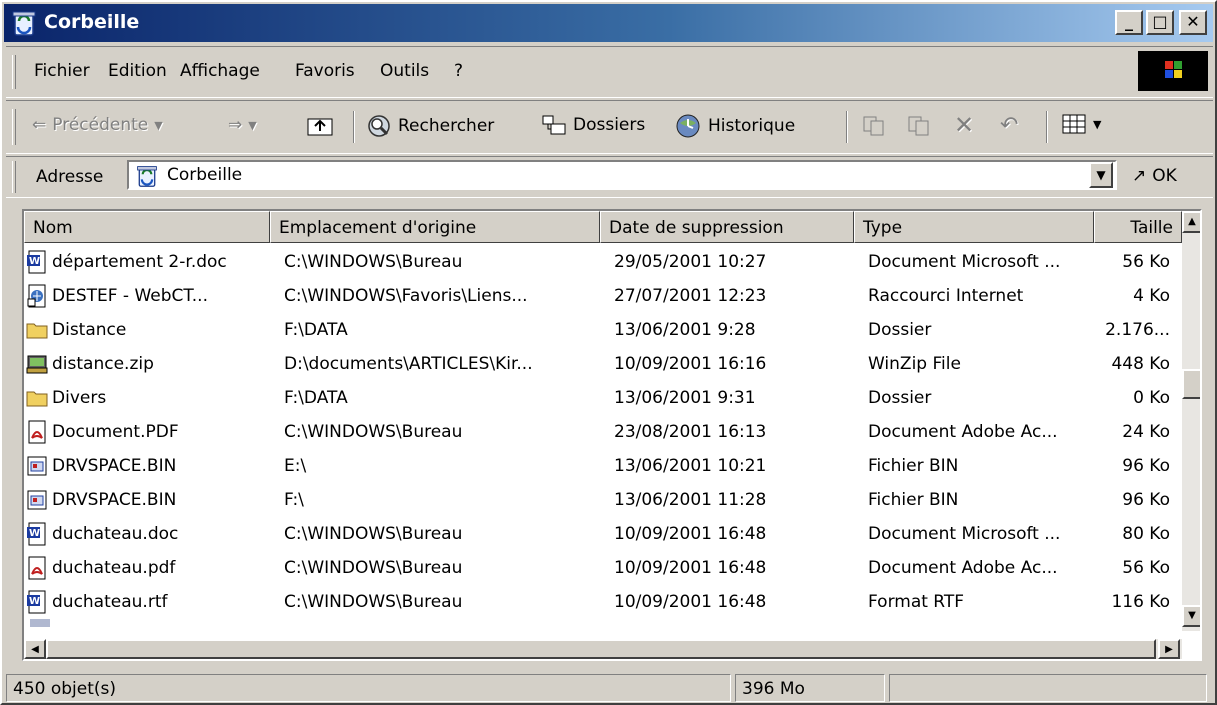 This screenshot has width=1217, height=705. I want to click on file-size: 0 Ko, so click(1151, 398).